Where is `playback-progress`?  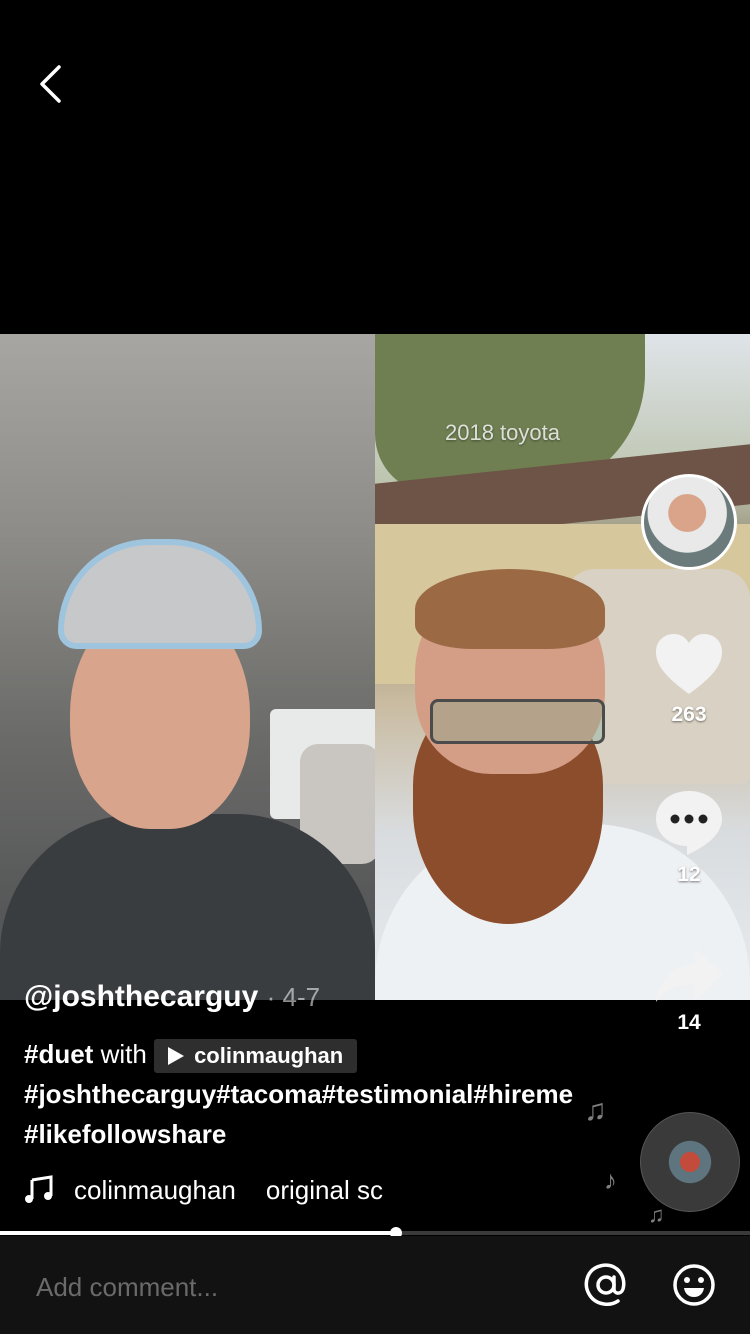
playback-progress is located at coordinates (375, 1233).